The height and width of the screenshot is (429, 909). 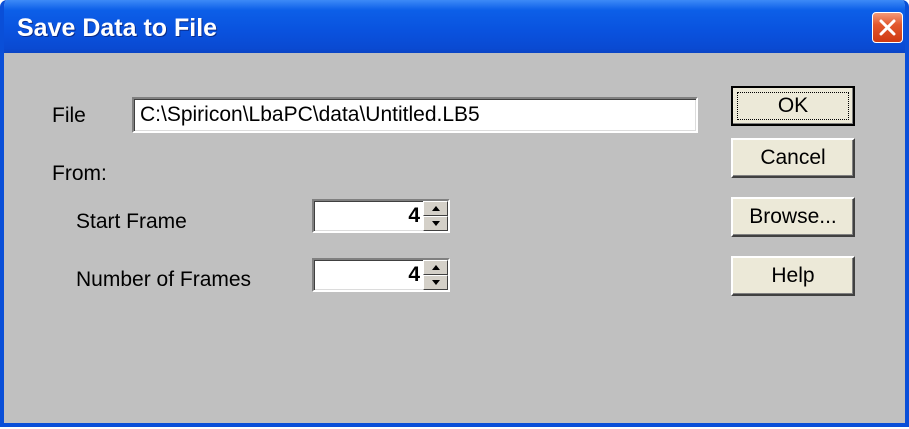 I want to click on help-button: Help, so click(x=793, y=276).